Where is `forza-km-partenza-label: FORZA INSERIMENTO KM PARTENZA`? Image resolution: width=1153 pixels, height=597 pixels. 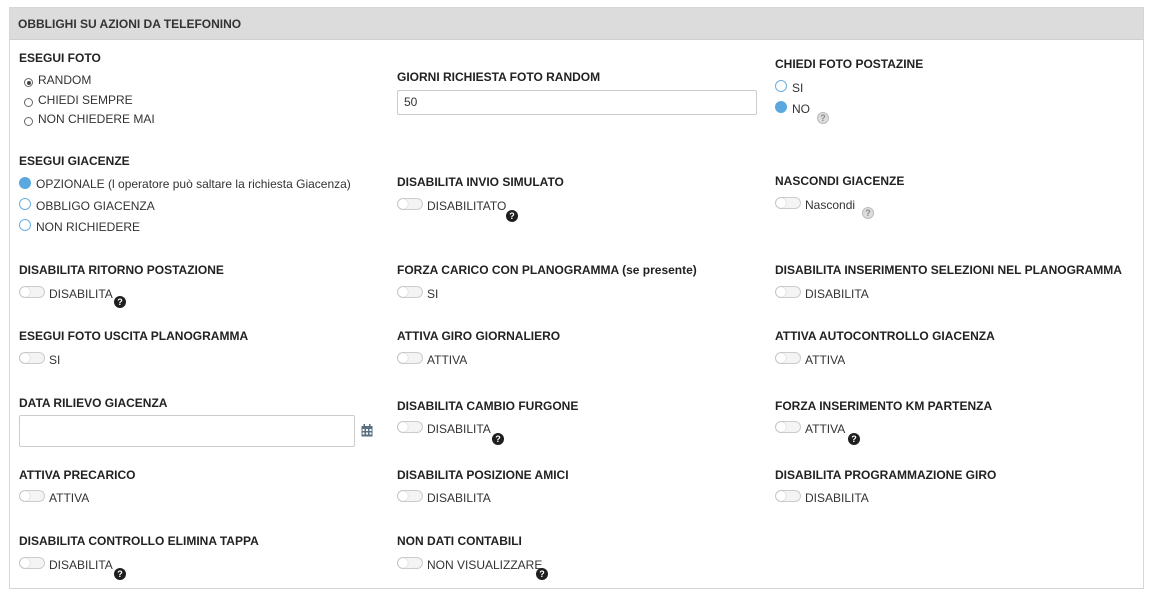
forza-km-partenza-label: FORZA INSERIMENTO KM PARTENZA is located at coordinates (884, 406).